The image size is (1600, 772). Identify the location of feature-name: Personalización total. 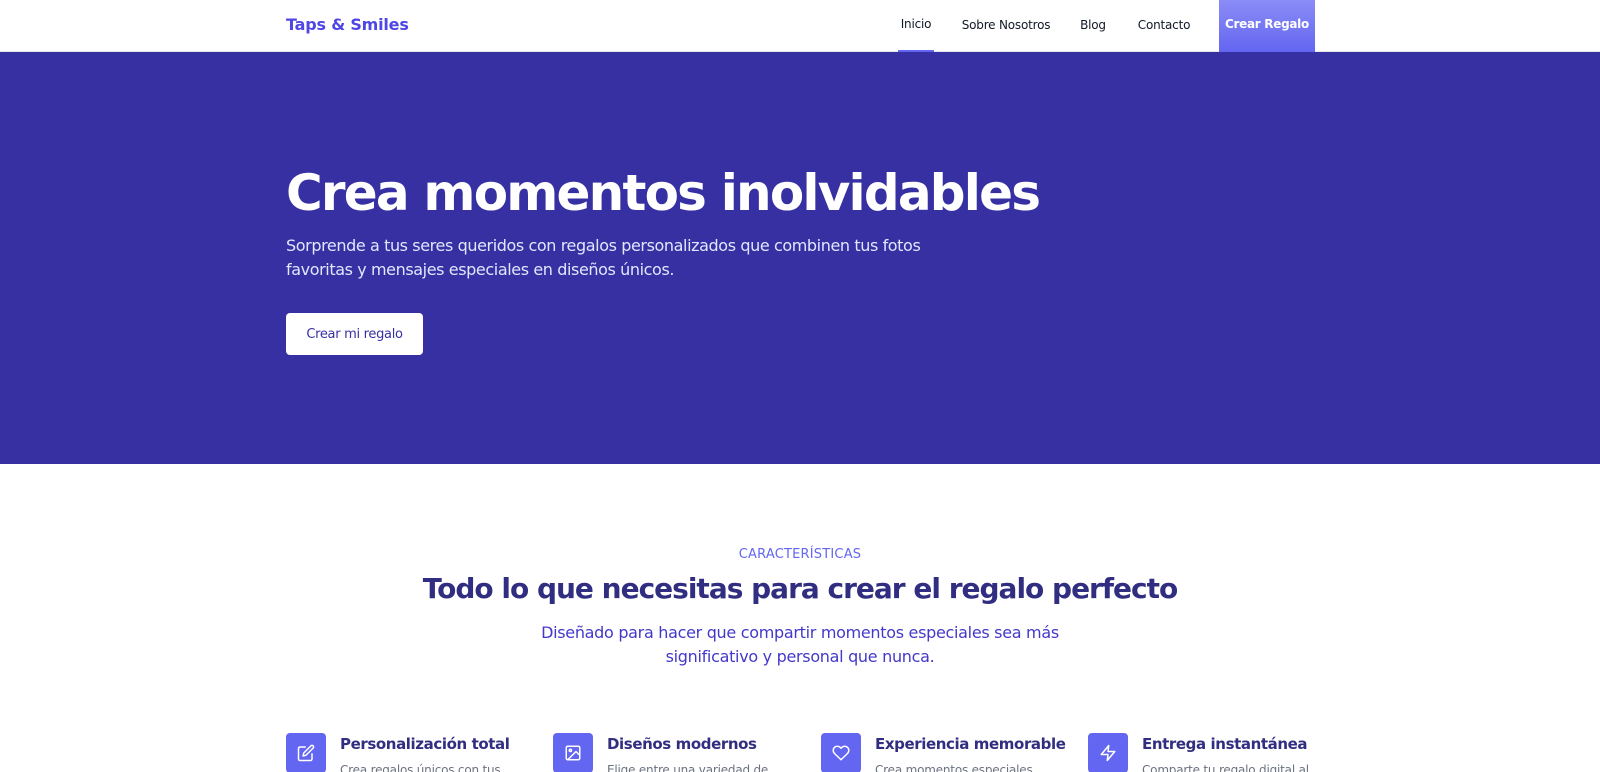
(425, 744).